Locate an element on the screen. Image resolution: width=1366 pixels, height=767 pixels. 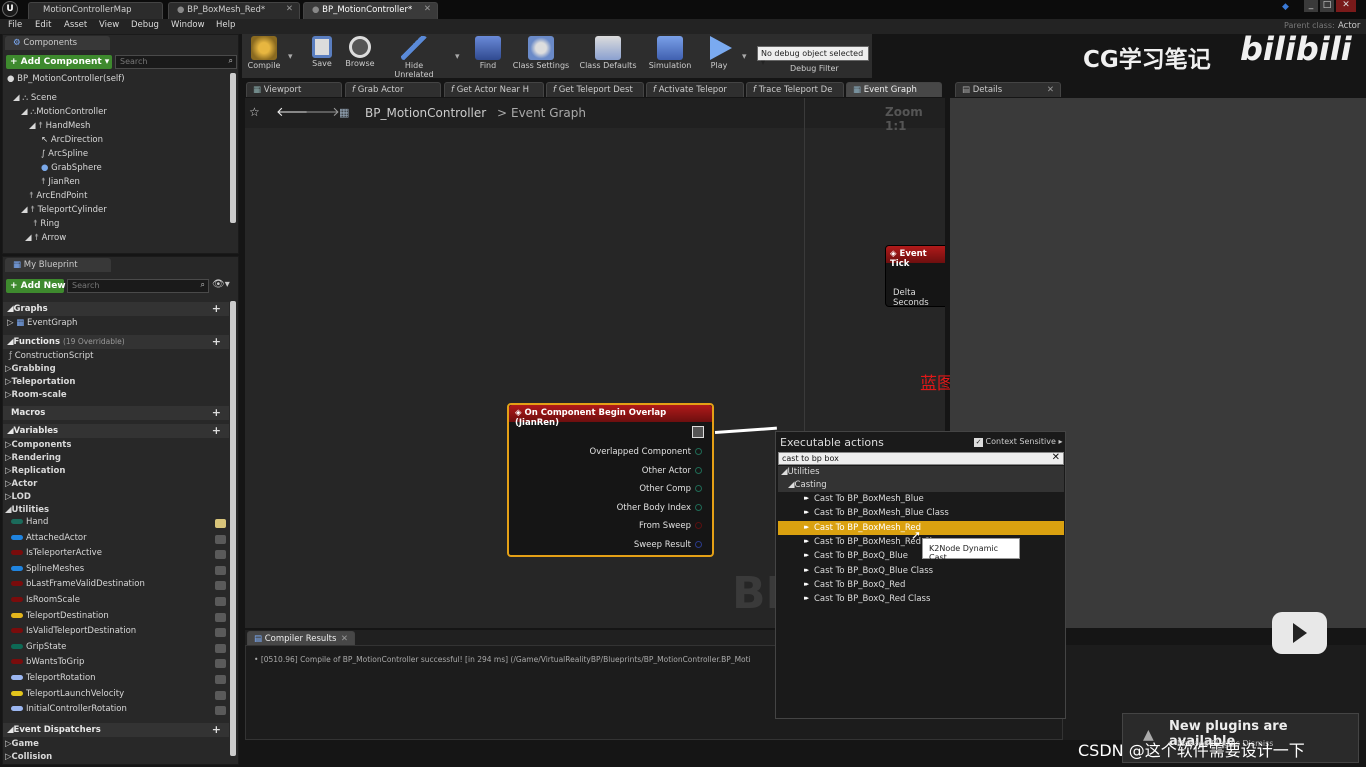
add-function-icon: + is located at coordinates (216, 341).